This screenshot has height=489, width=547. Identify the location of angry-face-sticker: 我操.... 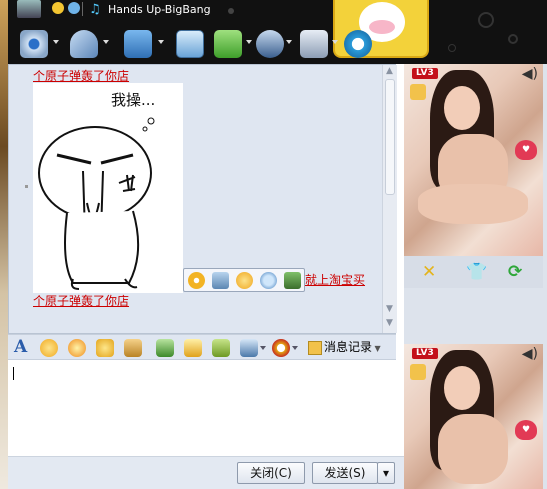
(108, 188).